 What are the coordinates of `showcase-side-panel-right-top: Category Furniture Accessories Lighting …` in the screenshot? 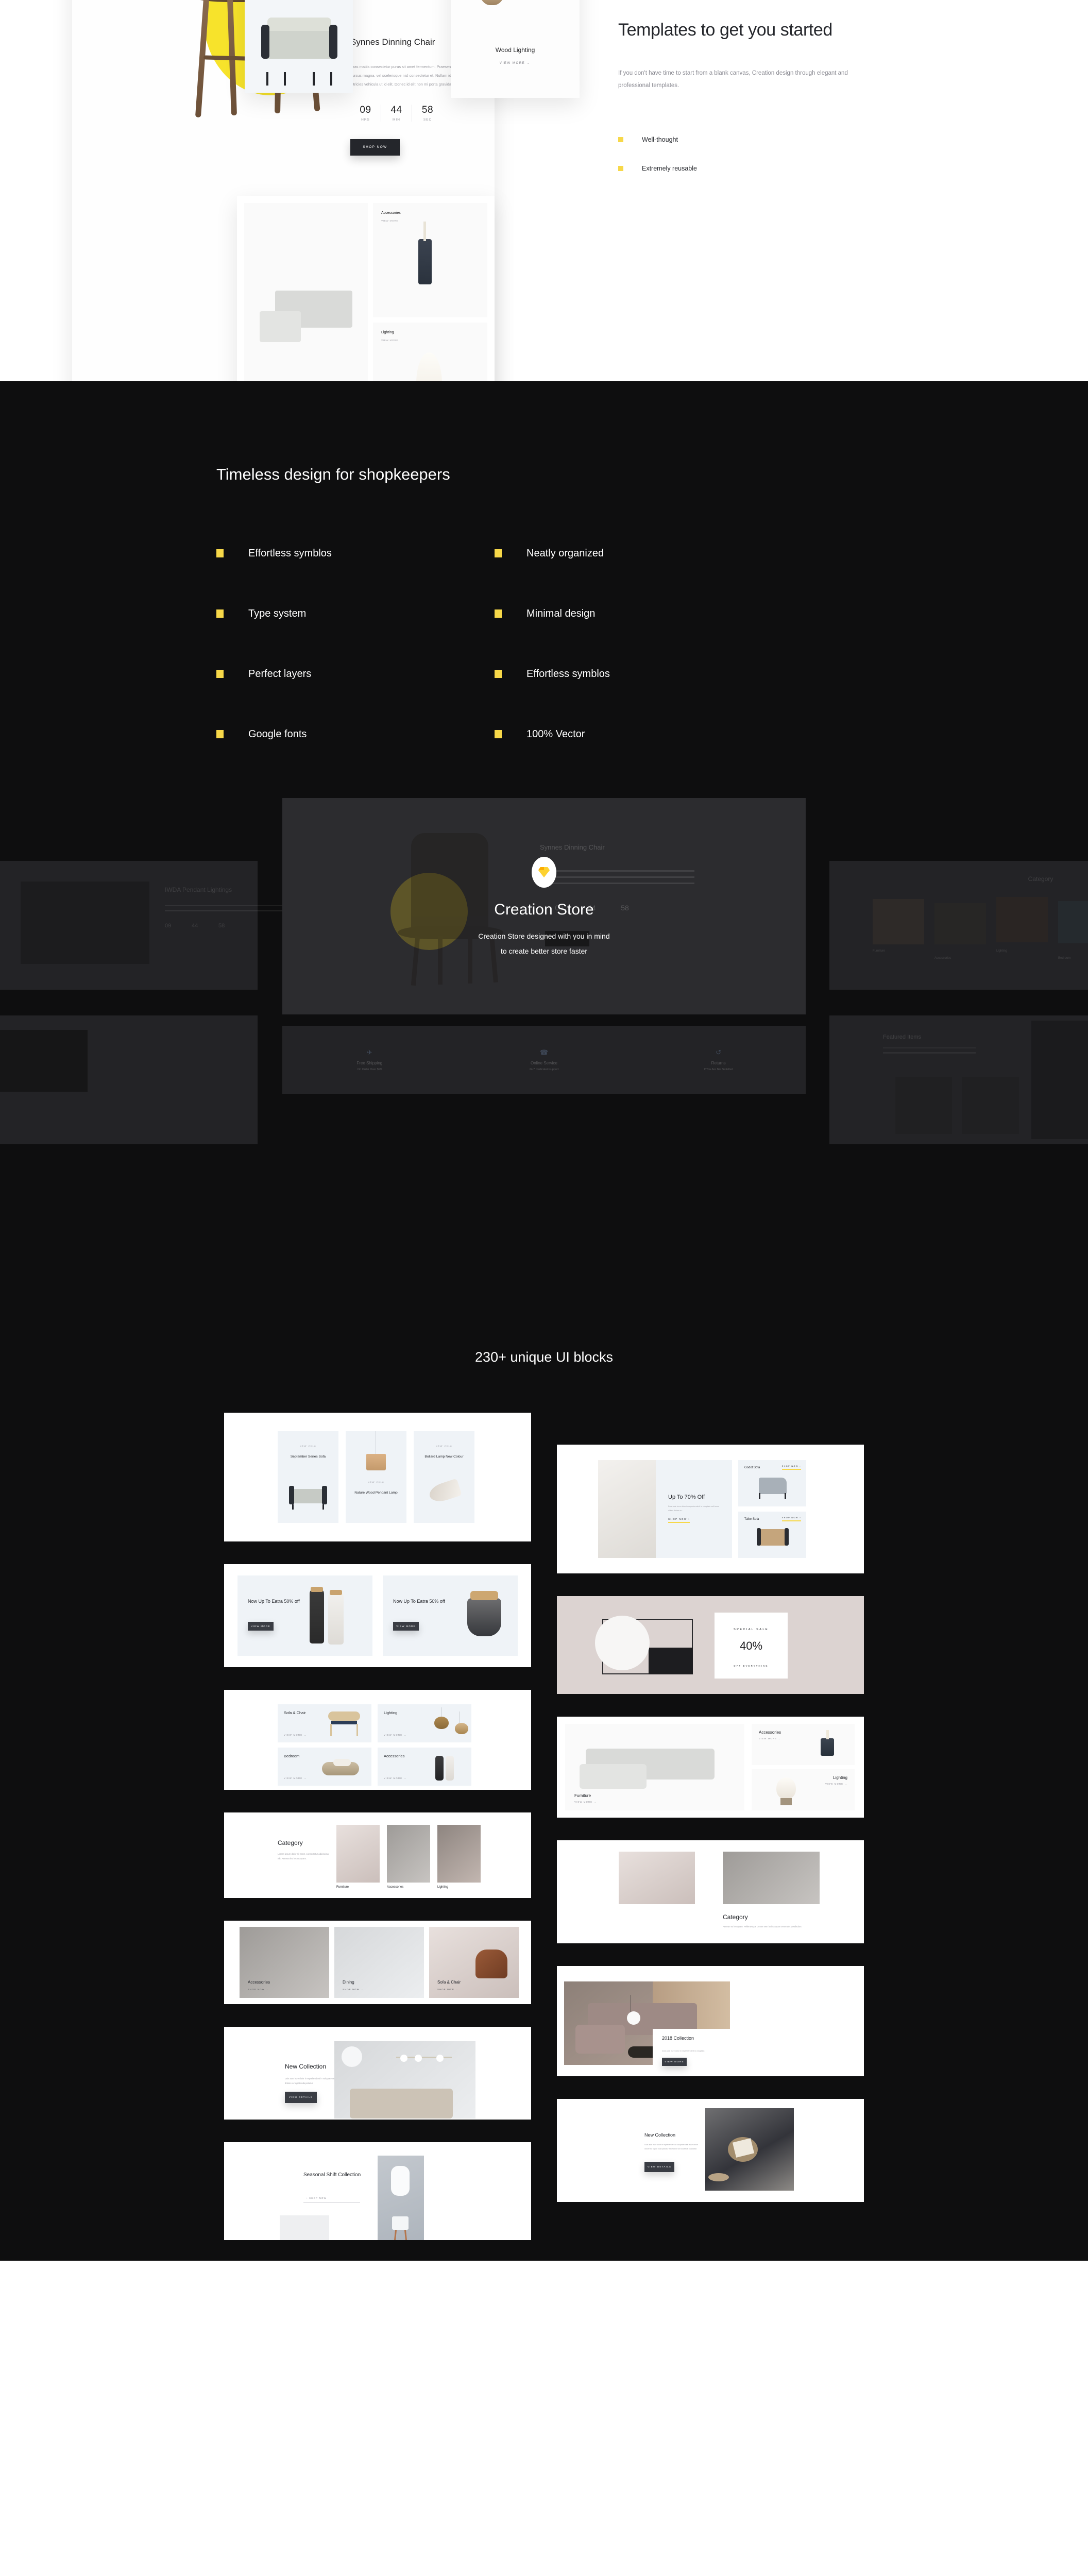 It's located at (958, 925).